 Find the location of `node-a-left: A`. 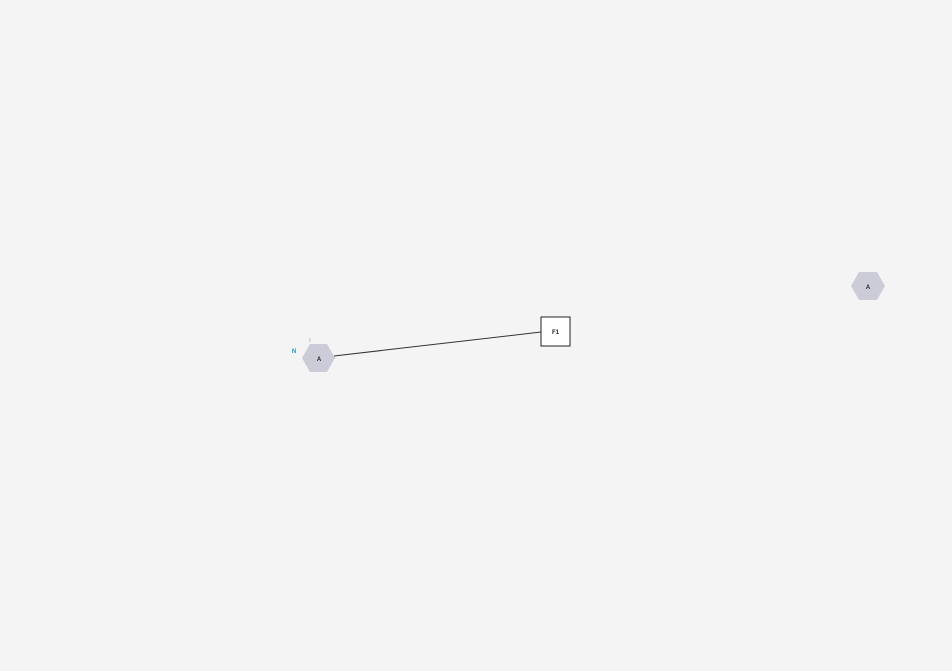

node-a-left: A is located at coordinates (318, 358).